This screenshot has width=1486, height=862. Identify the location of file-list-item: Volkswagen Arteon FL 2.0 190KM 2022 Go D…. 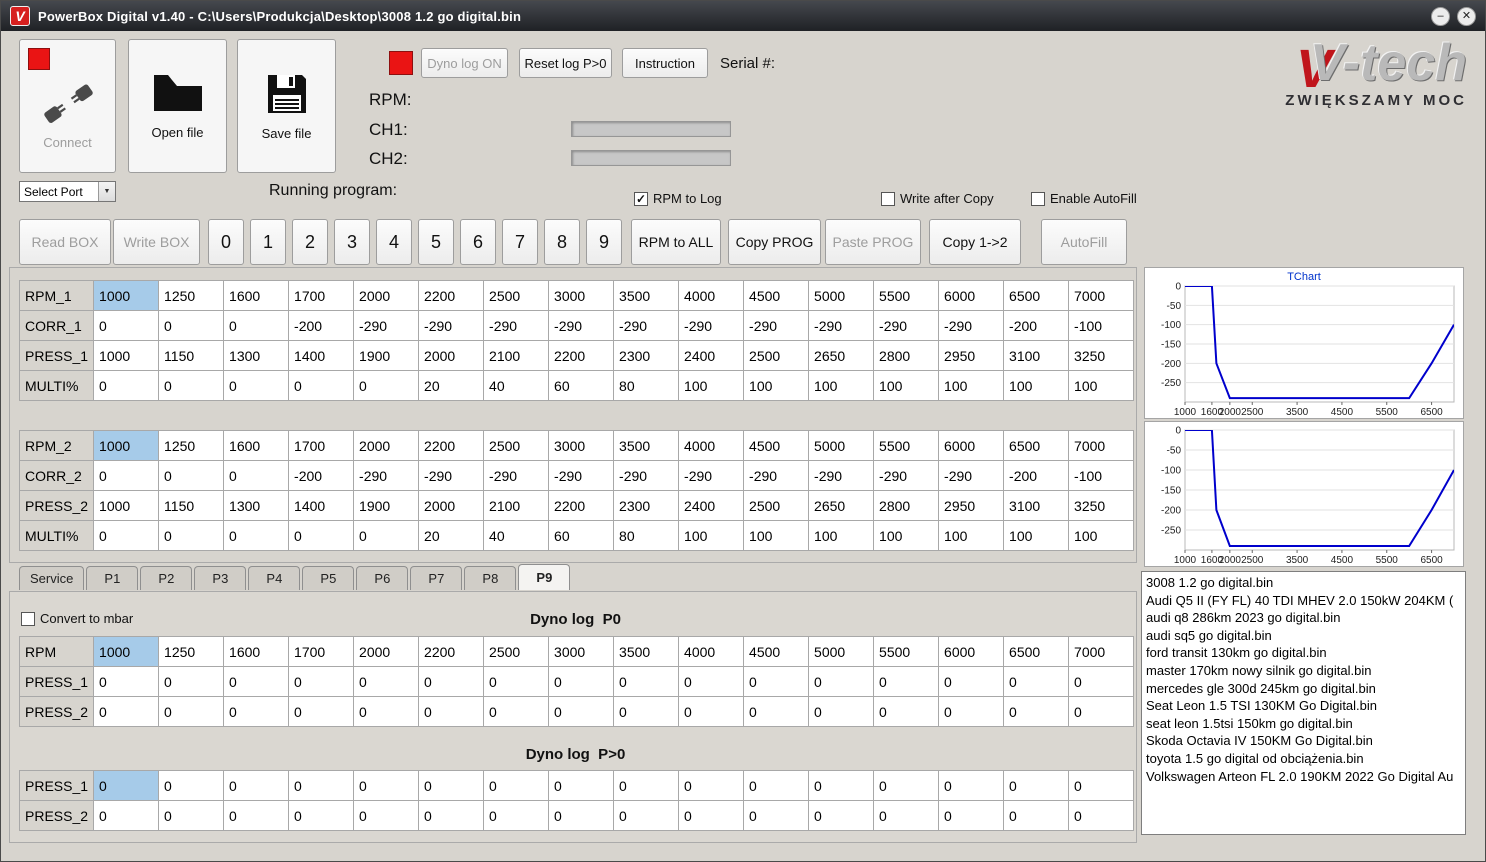
(1303, 777).